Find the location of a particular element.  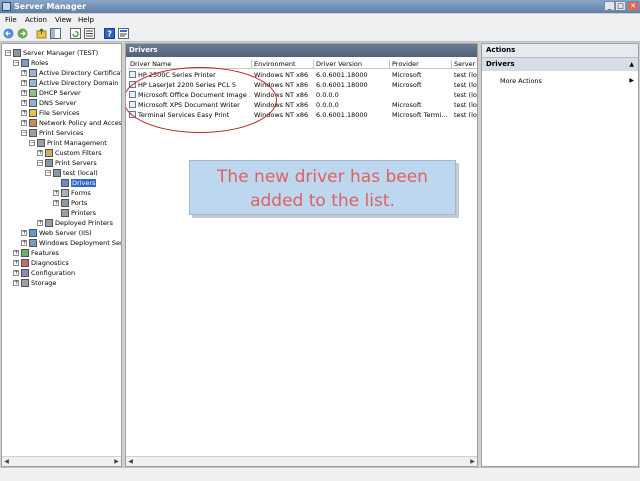

tree-item: − Print Services is located at coordinates (52, 133).